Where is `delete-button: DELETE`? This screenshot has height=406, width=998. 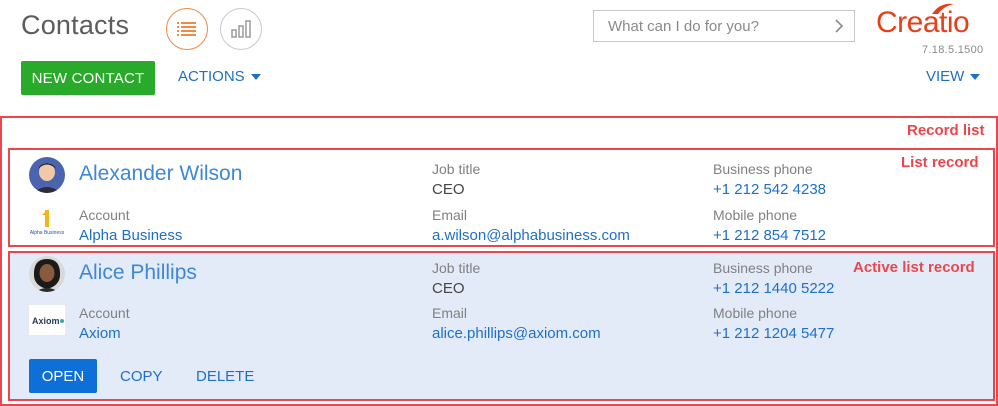
delete-button: DELETE is located at coordinates (225, 376).